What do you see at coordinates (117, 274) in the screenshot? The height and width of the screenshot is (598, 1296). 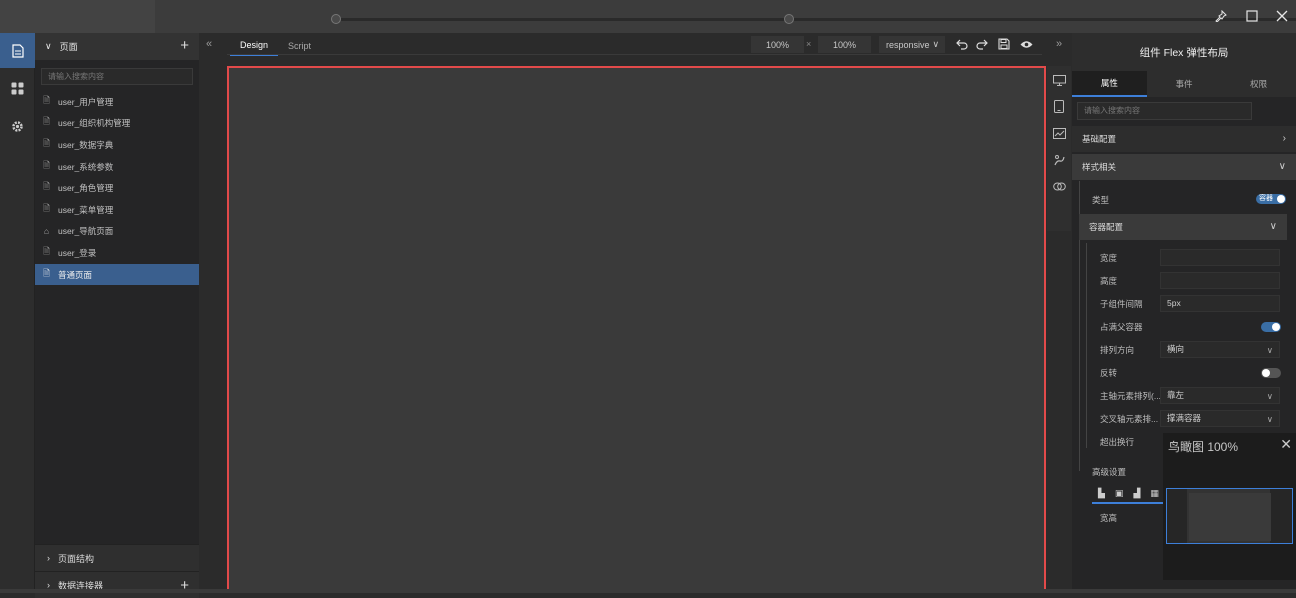 I see `page-item-selected: 🗎 普通页面` at bounding box center [117, 274].